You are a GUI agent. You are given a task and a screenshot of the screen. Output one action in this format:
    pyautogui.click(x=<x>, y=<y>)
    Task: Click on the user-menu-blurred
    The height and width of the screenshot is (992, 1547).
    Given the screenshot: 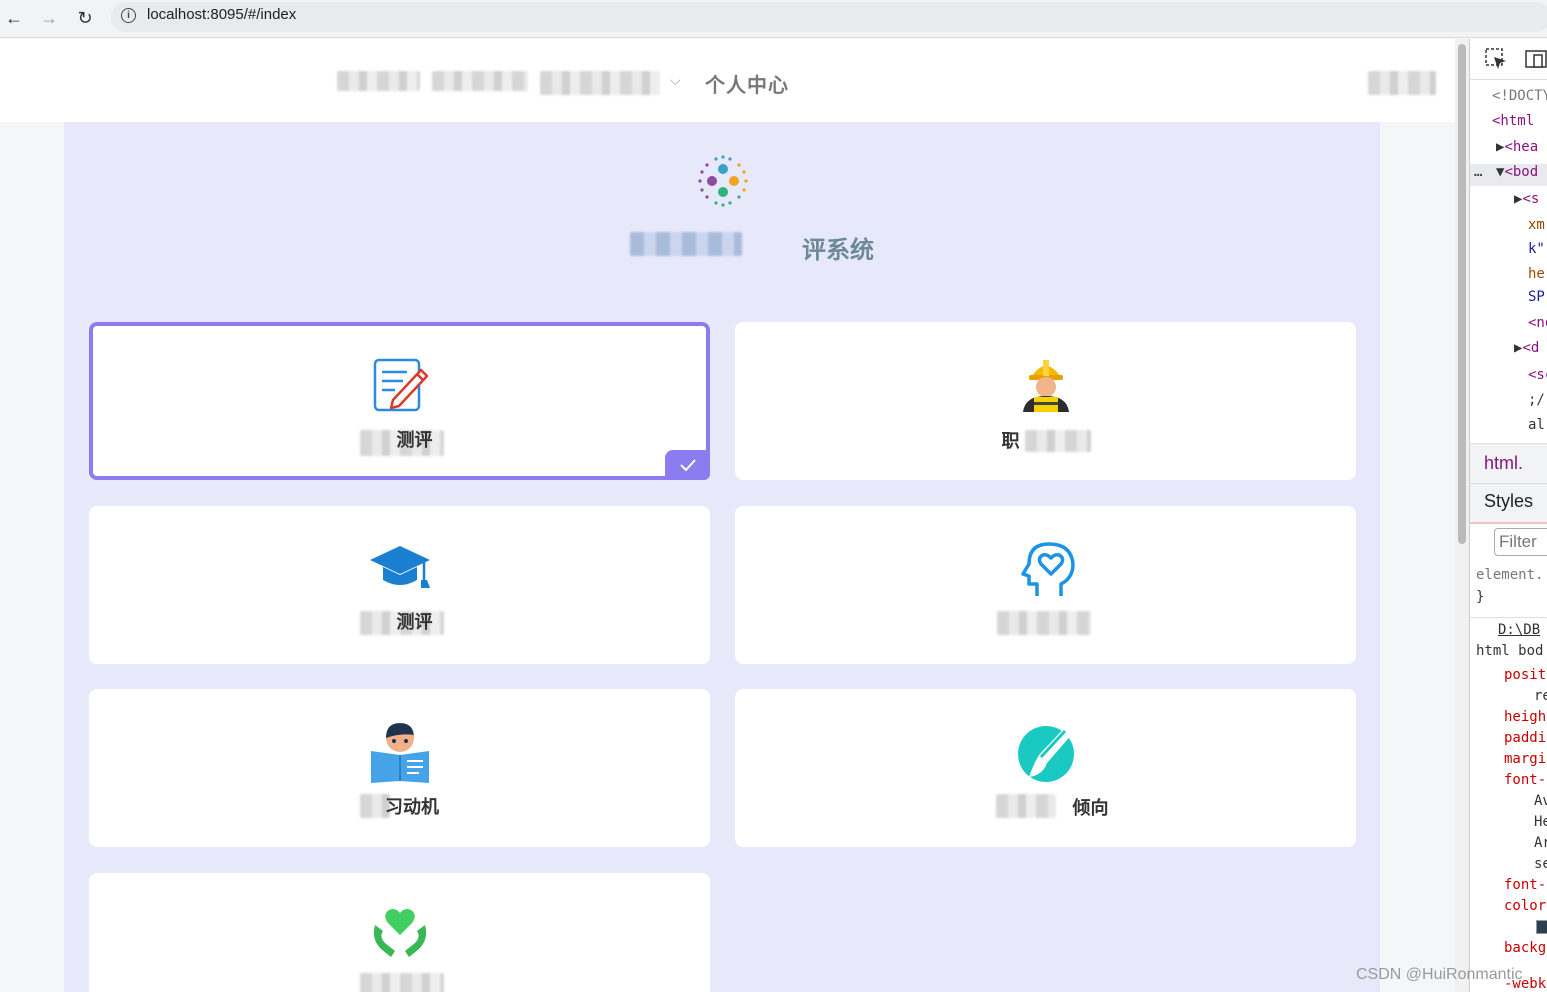 What is the action you would take?
    pyautogui.click(x=1402, y=83)
    